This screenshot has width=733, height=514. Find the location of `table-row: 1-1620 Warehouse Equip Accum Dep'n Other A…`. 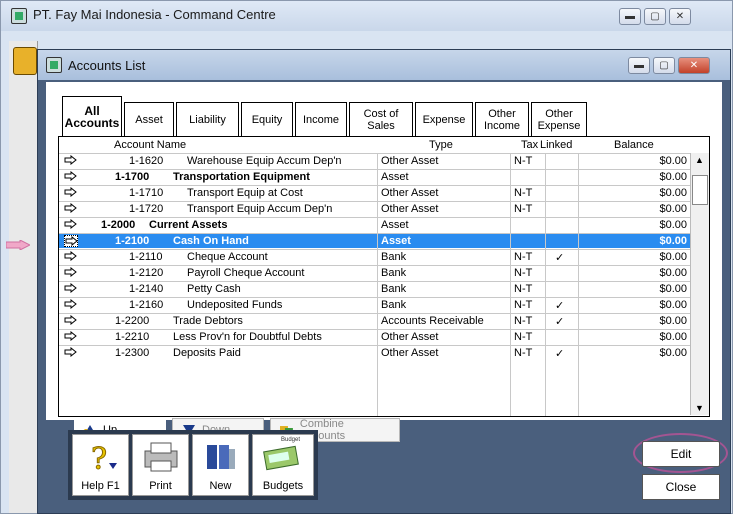

table-row: 1-1620 Warehouse Equip Accum Dep'n Other A… is located at coordinates (374, 160).